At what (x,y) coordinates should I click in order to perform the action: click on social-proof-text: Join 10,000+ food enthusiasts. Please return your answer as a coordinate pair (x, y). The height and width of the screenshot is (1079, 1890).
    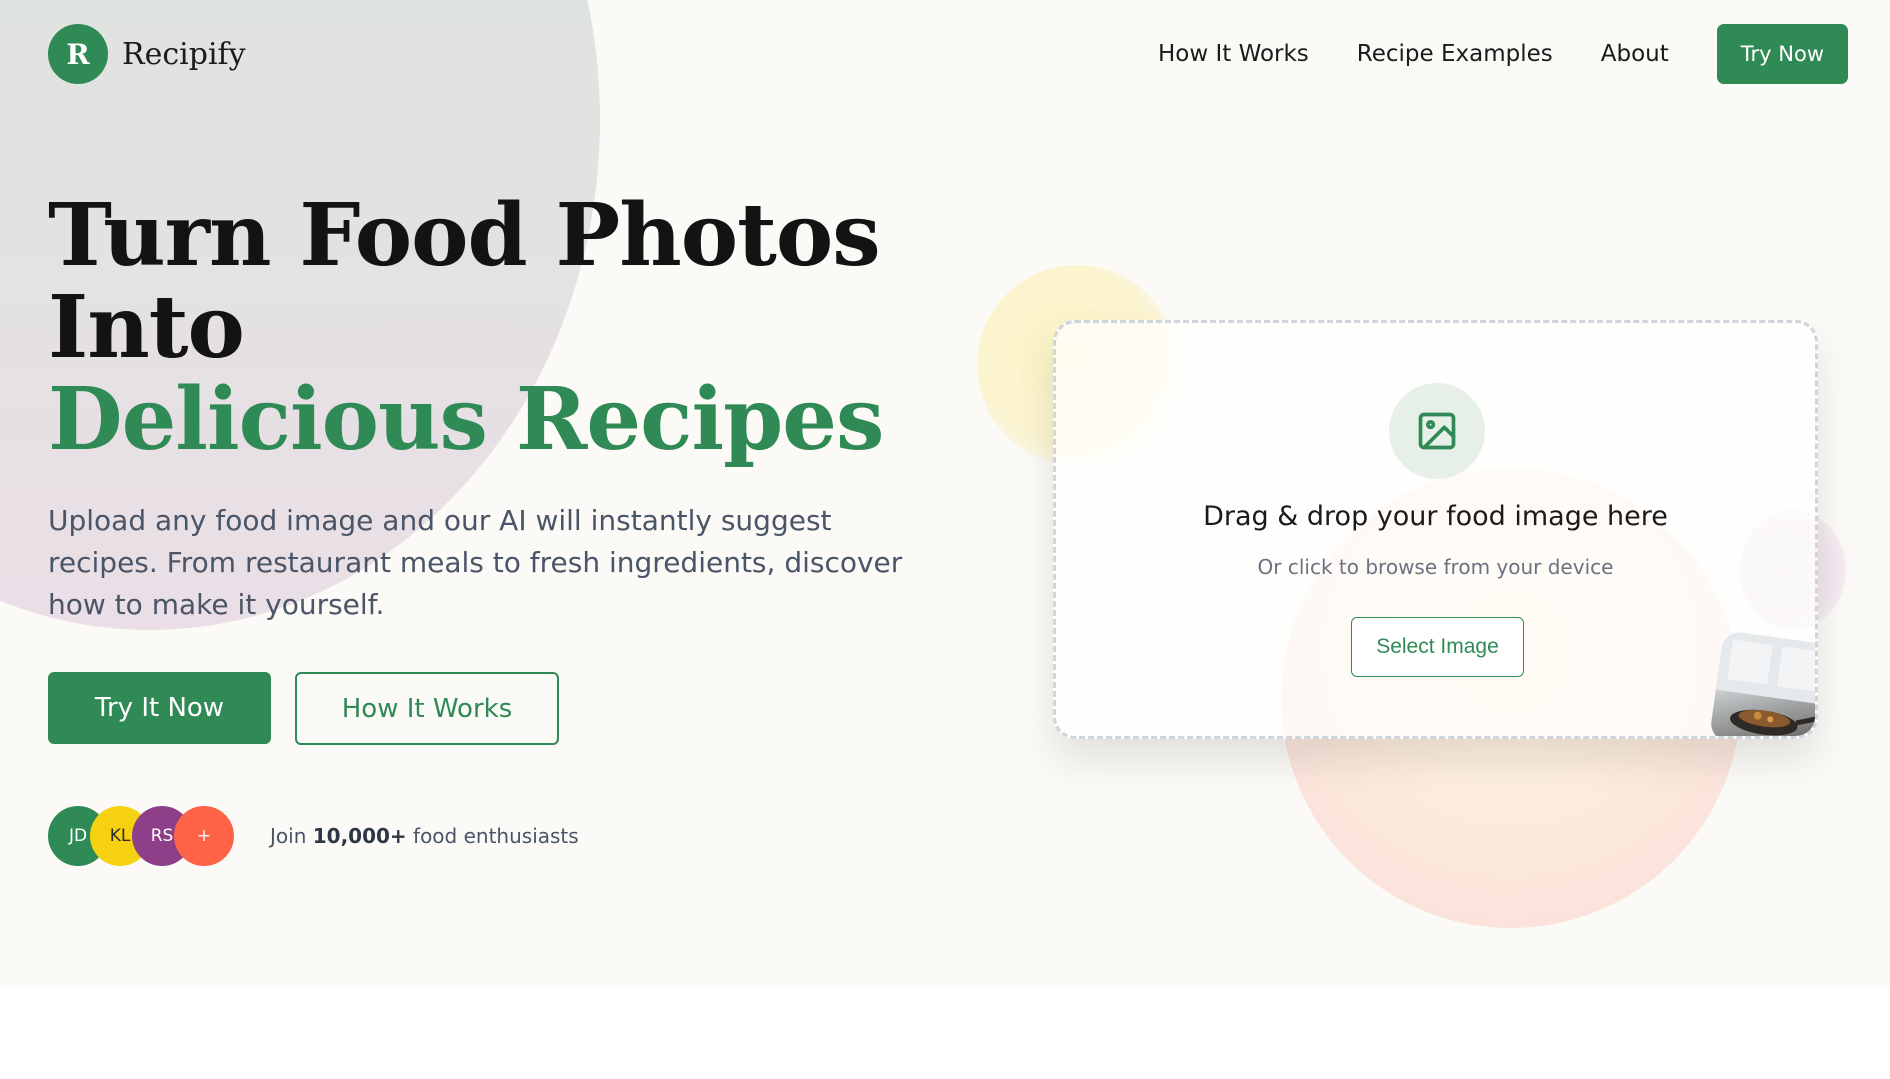
    Looking at the image, I should click on (424, 836).